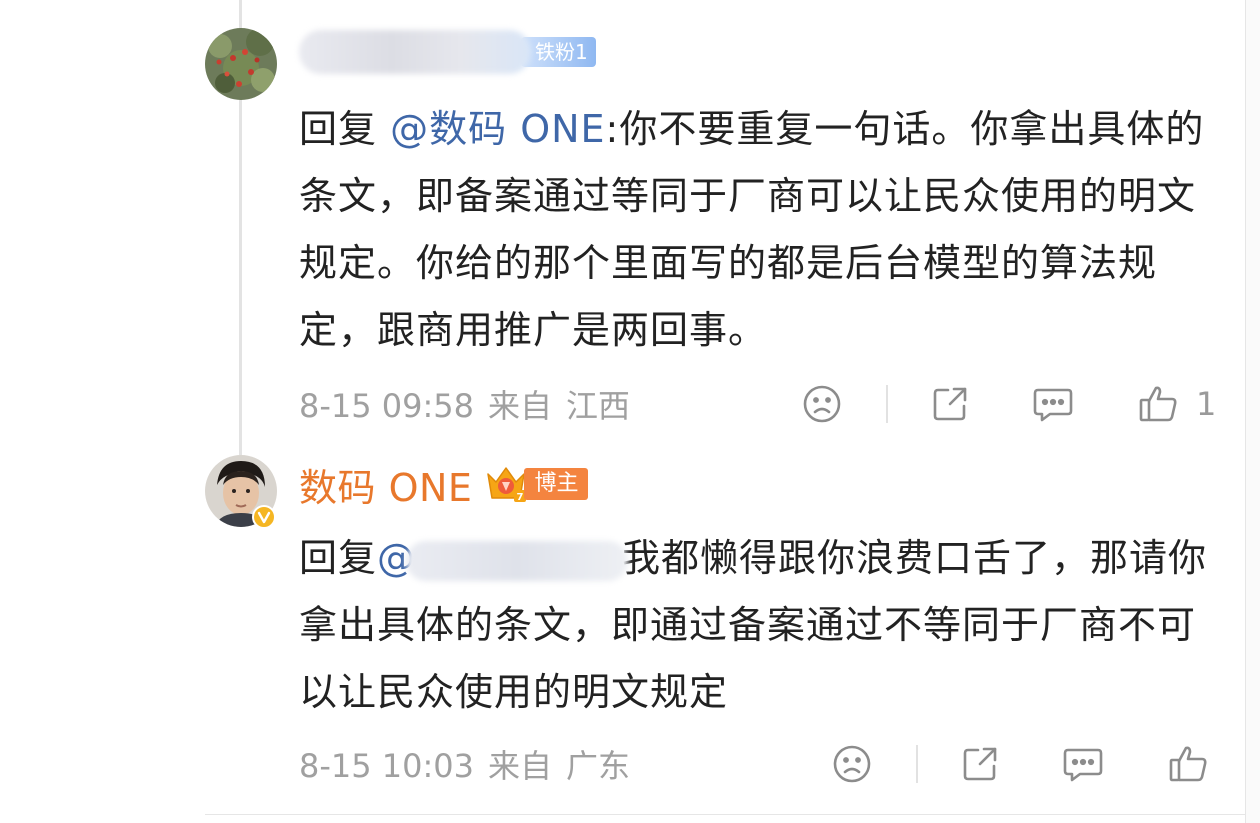 This screenshot has width=1260, height=823. Describe the element at coordinates (415, 52) in the screenshot. I see `author-name-blurred` at that location.